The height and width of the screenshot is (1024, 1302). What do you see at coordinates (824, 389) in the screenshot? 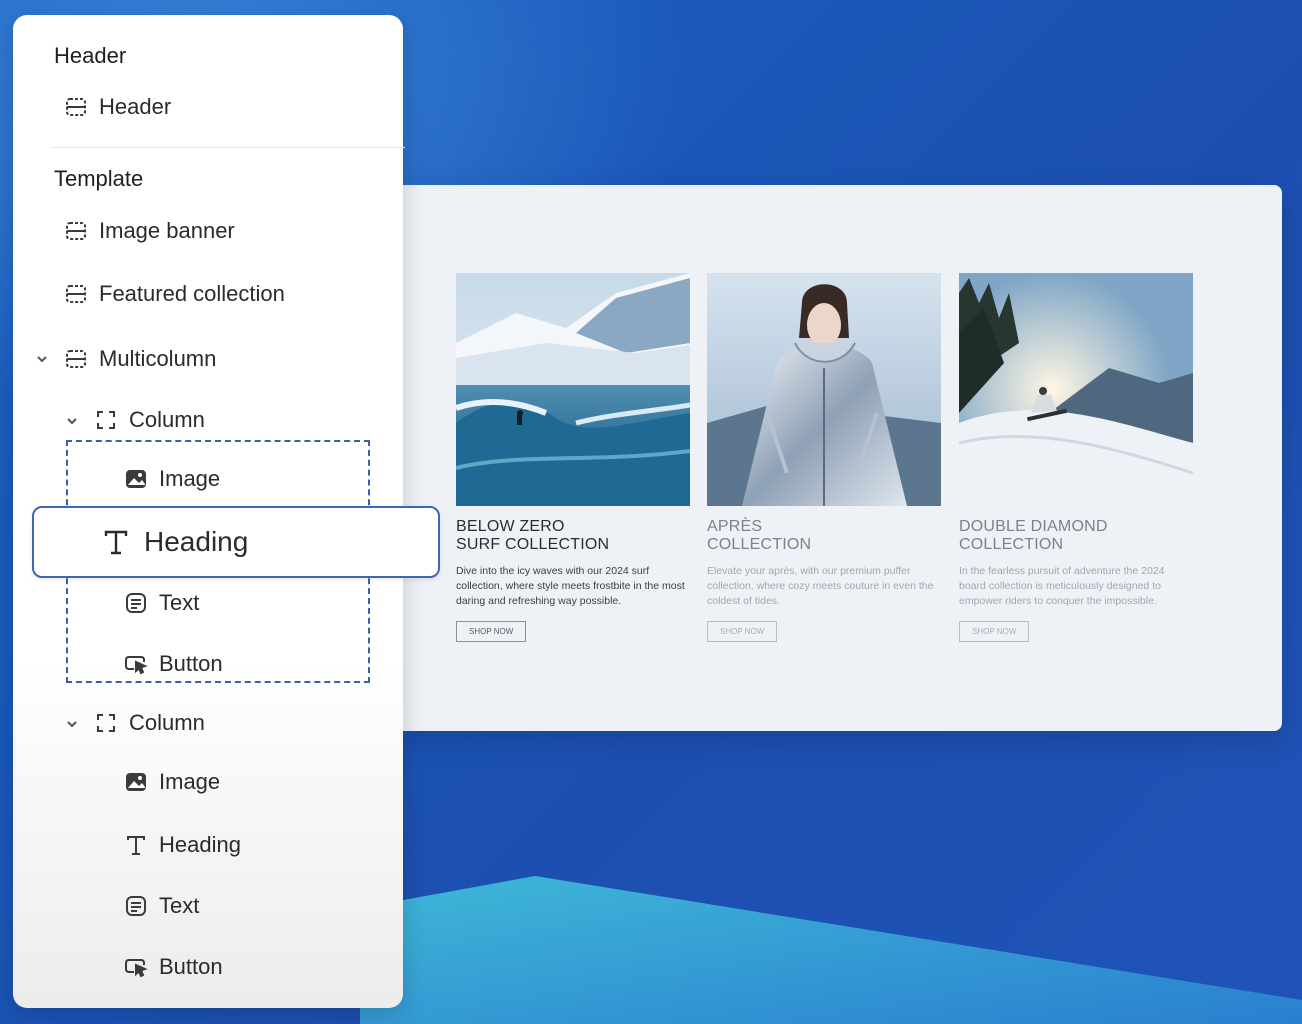
I see `puffer-image` at bounding box center [824, 389].